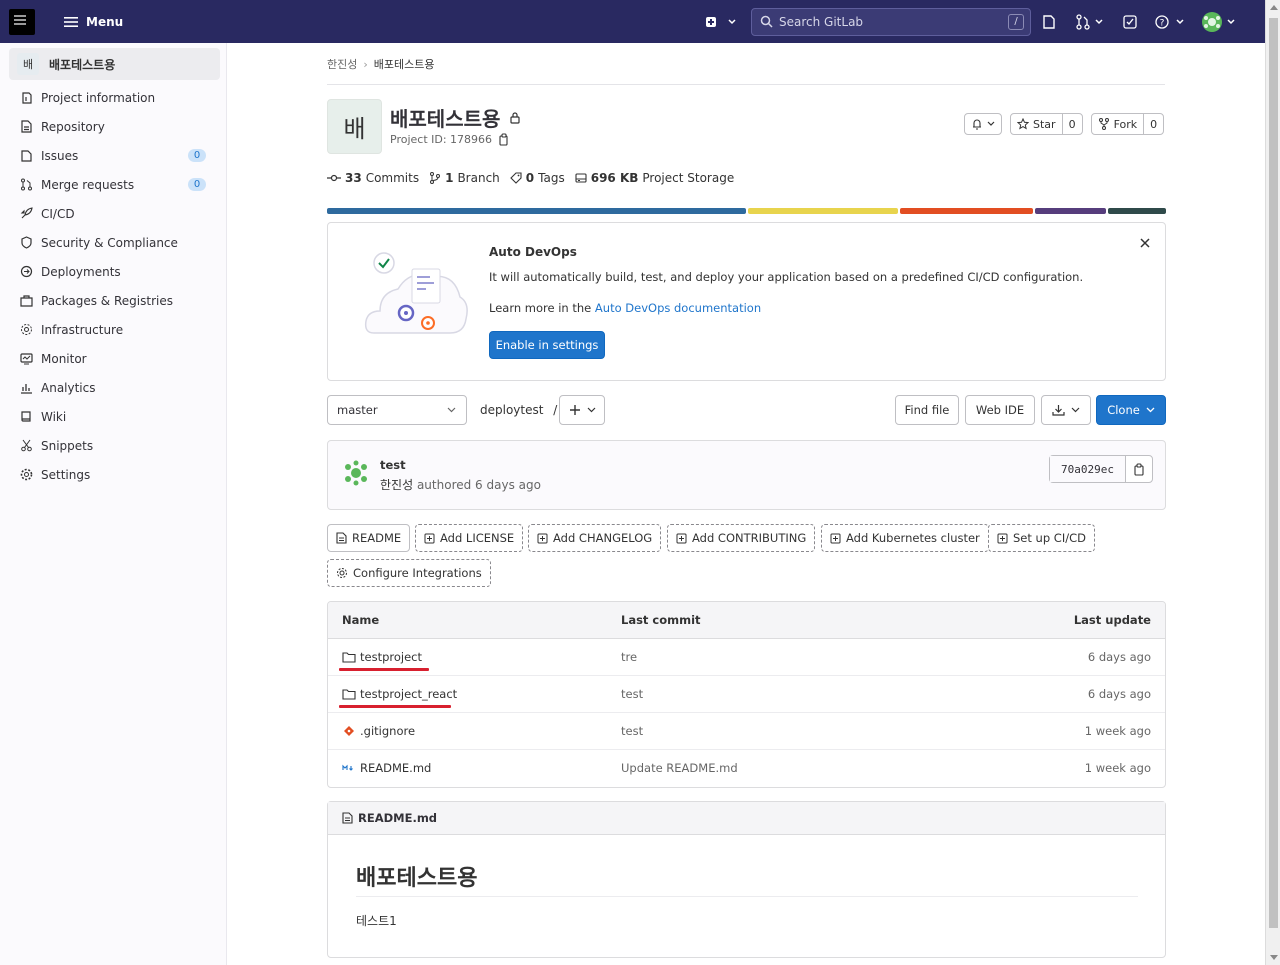 This screenshot has width=1280, height=965. What do you see at coordinates (629, 657) in the screenshot?
I see `last-commit-cell: tre` at bounding box center [629, 657].